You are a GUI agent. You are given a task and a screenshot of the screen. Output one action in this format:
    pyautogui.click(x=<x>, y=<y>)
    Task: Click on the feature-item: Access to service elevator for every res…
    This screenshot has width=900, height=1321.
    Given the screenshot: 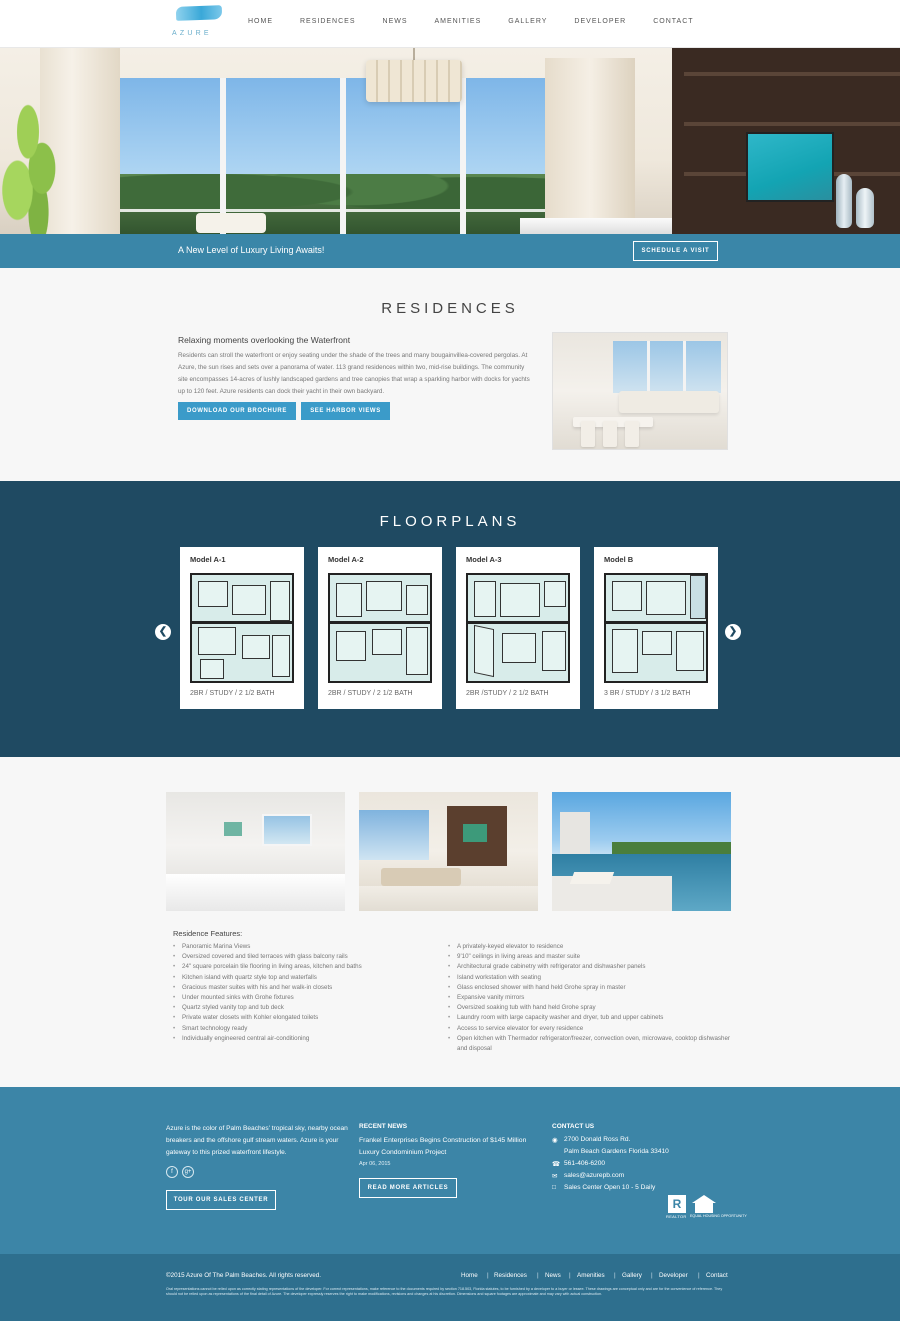 What is the action you would take?
    pyautogui.click(x=593, y=1029)
    